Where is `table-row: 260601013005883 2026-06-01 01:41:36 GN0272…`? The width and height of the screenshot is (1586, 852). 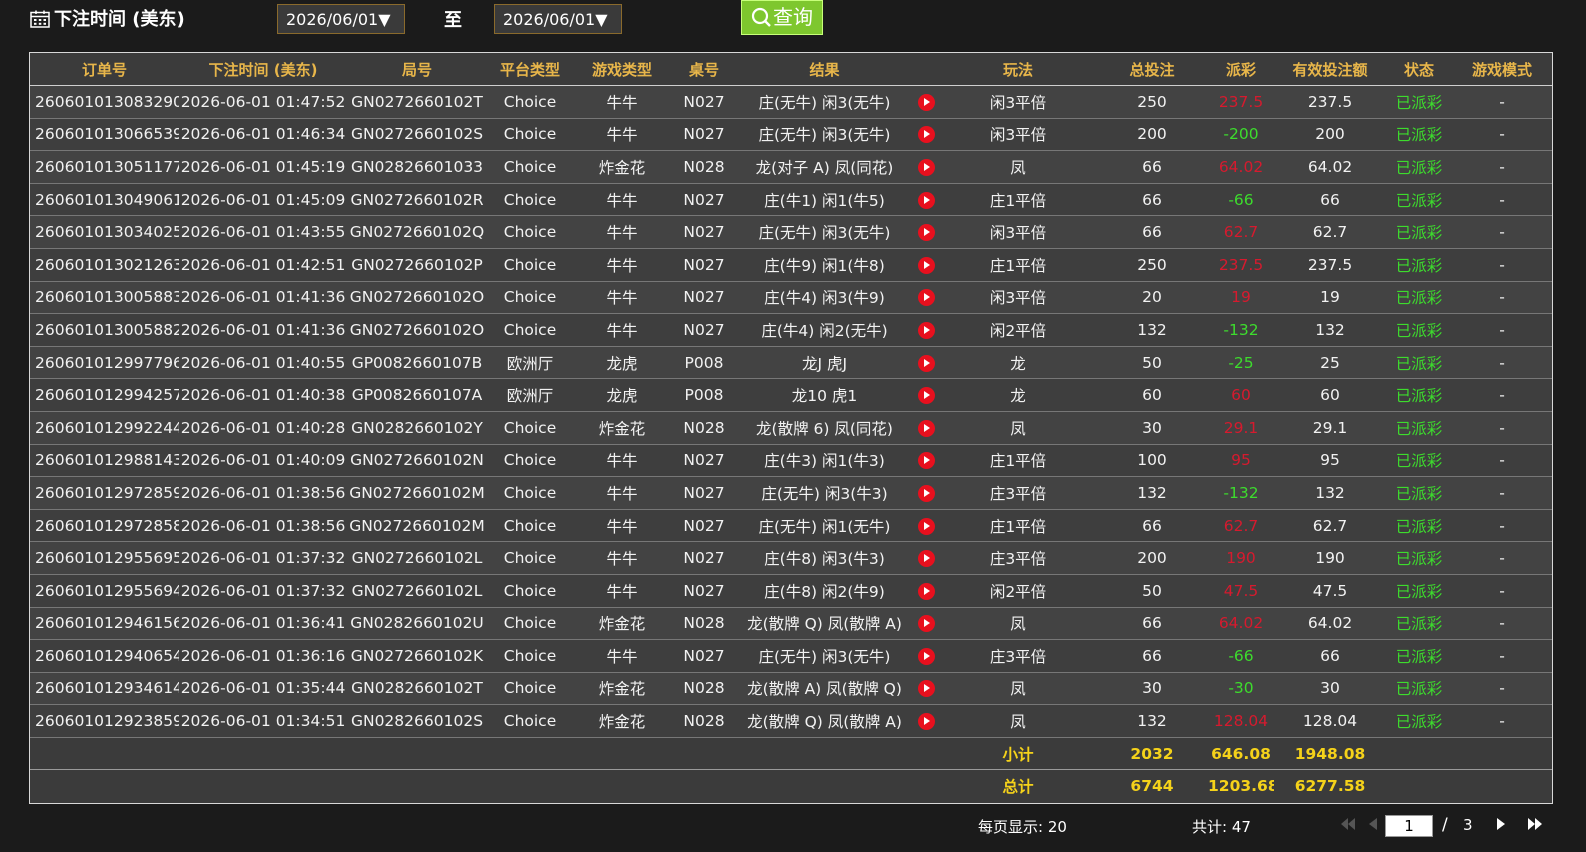 table-row: 260601013005883 2026-06-01 01:41:36 GN0272… is located at coordinates (791, 298).